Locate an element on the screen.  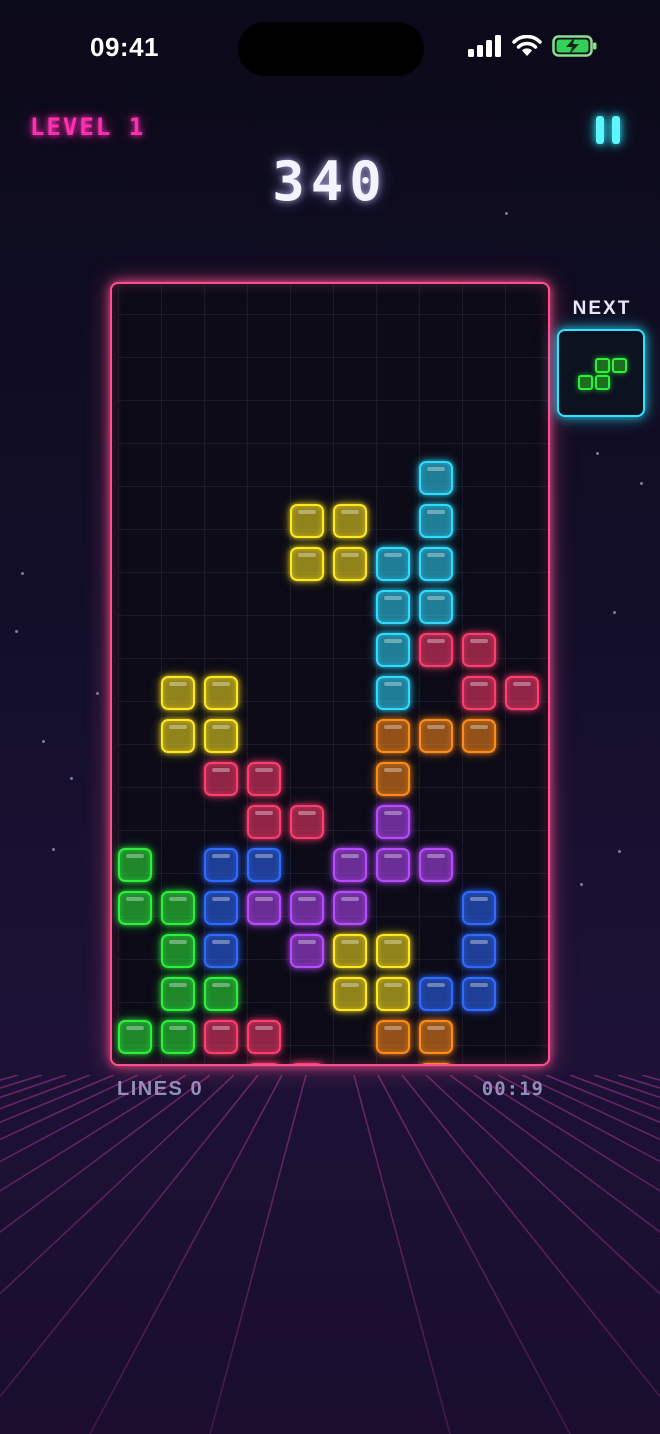
score: 340 is located at coordinates (330, 181).